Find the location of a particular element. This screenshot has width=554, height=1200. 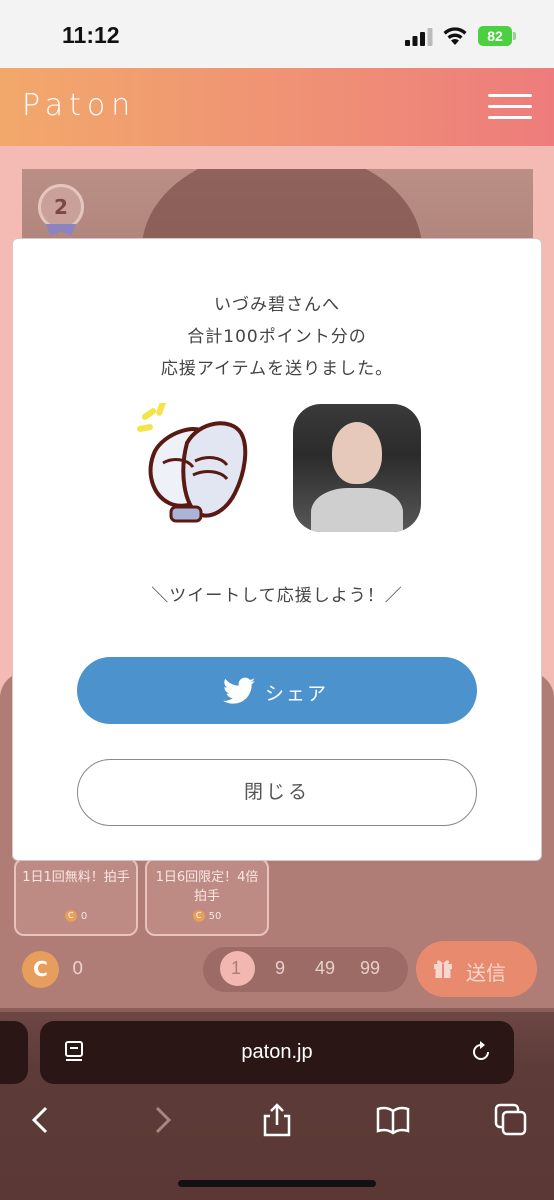

share-label: シェア is located at coordinates (297, 694).